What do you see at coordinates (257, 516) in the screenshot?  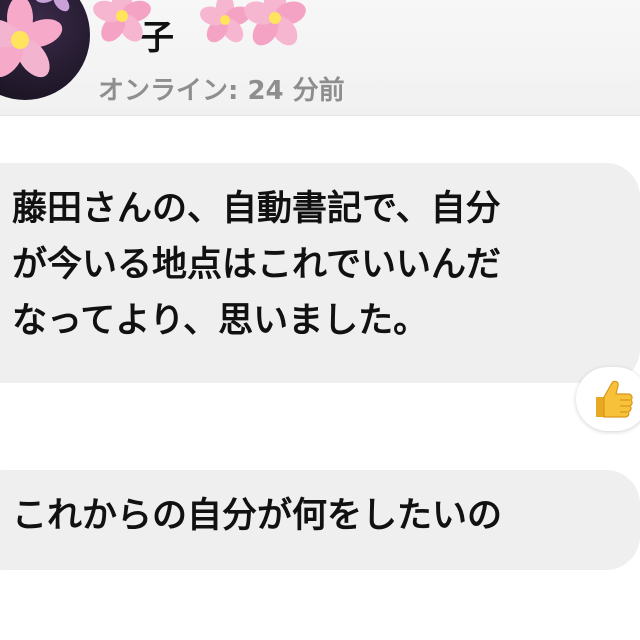 I see `message-line: これからの自分が何をしたいの` at bounding box center [257, 516].